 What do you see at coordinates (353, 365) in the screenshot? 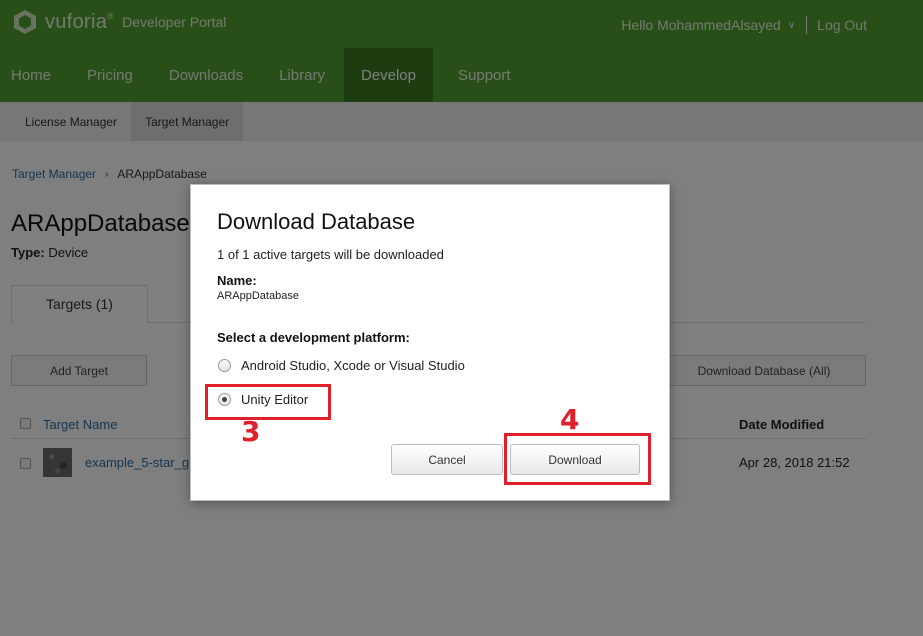
I see `platform-option-label: Android Studio, Xcode or Visual Studio` at bounding box center [353, 365].